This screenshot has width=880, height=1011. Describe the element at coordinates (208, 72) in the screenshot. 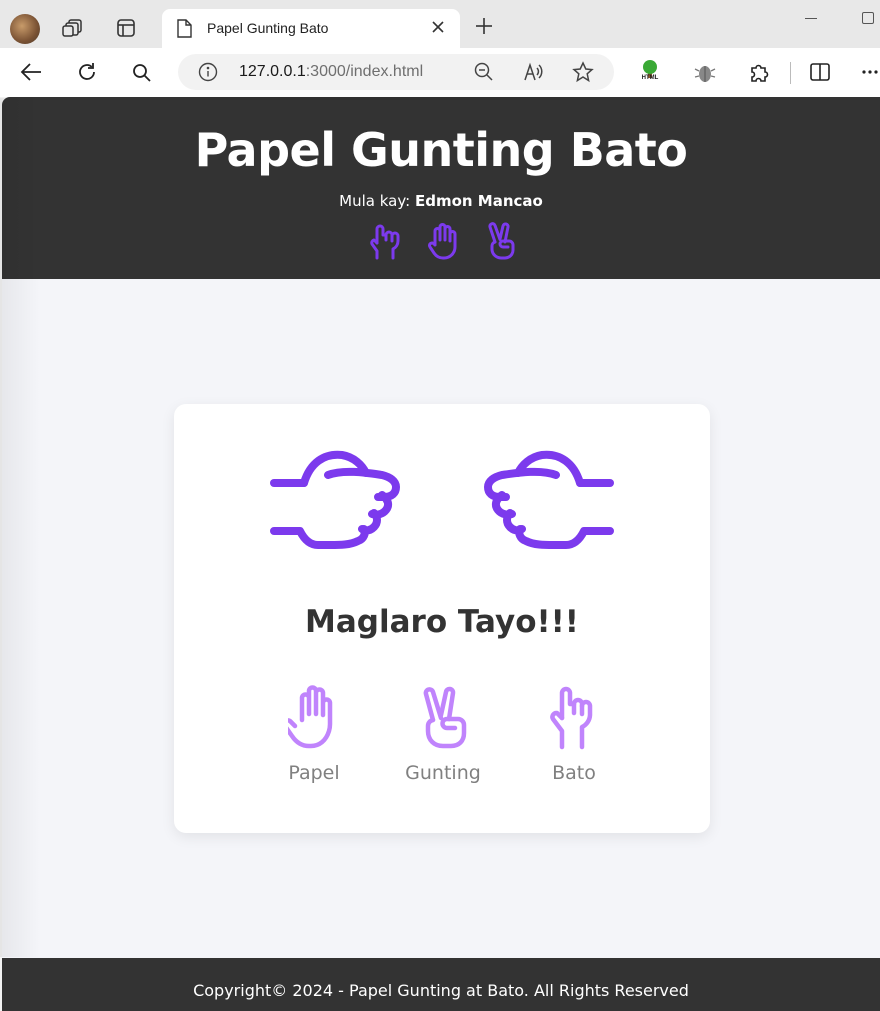

I see `site-info-icon` at that location.